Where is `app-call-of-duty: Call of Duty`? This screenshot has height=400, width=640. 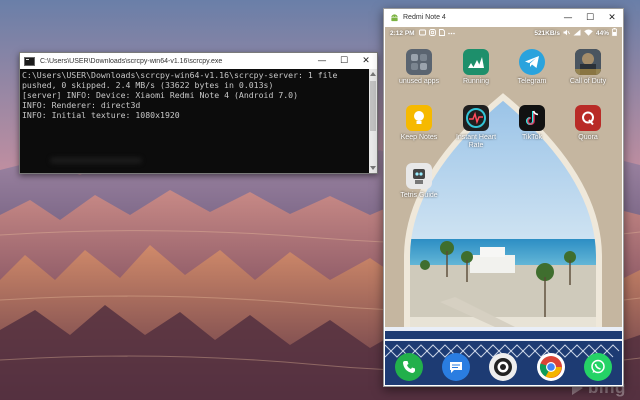
app-call-of-duty: Call of Duty is located at coordinates (588, 67).